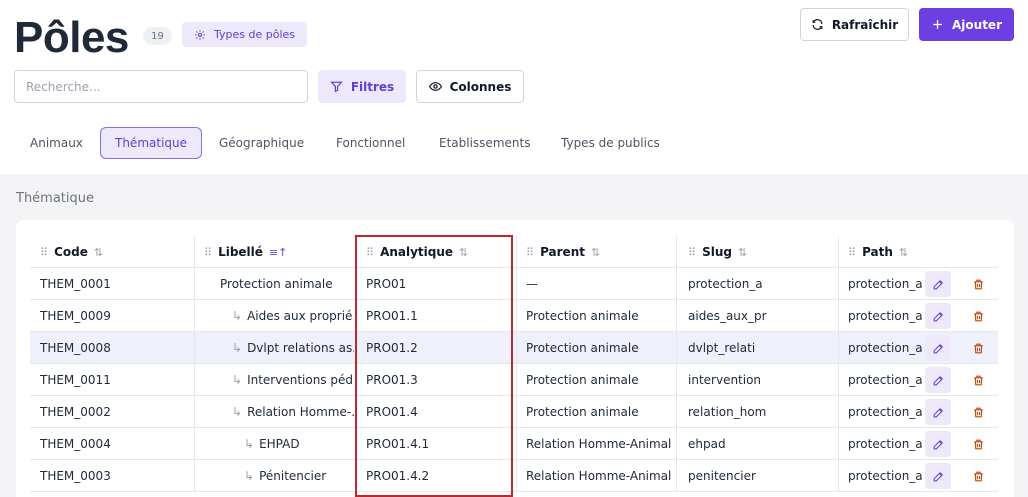 This screenshot has height=497, width=1028. Describe the element at coordinates (237, 316) in the screenshot. I see `tree-branch-icon: ↳` at that location.